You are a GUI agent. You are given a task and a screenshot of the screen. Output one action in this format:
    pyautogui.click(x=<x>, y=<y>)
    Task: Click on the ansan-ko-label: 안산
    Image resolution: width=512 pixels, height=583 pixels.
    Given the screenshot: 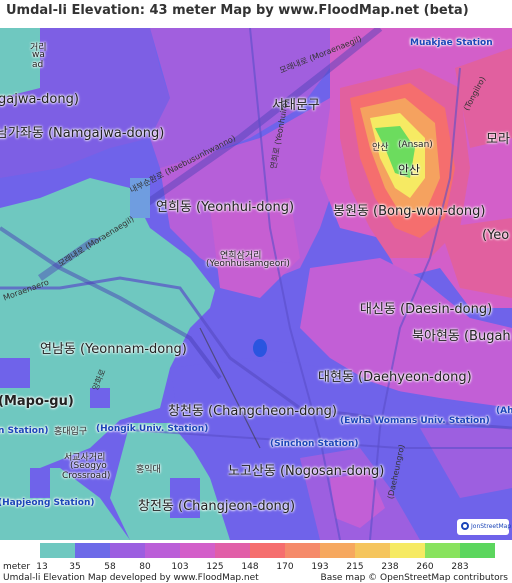 What is the action you would take?
    pyautogui.click(x=380, y=148)
    